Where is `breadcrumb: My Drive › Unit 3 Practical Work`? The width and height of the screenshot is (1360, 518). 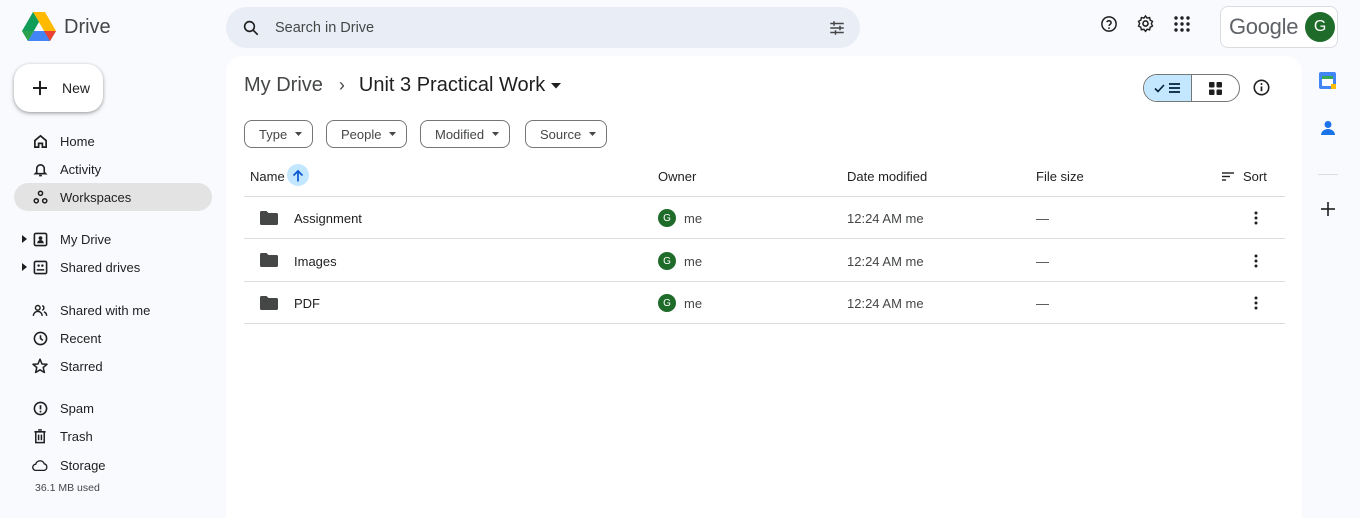 breadcrumb: My Drive › Unit 3 Practical Work is located at coordinates (403, 85).